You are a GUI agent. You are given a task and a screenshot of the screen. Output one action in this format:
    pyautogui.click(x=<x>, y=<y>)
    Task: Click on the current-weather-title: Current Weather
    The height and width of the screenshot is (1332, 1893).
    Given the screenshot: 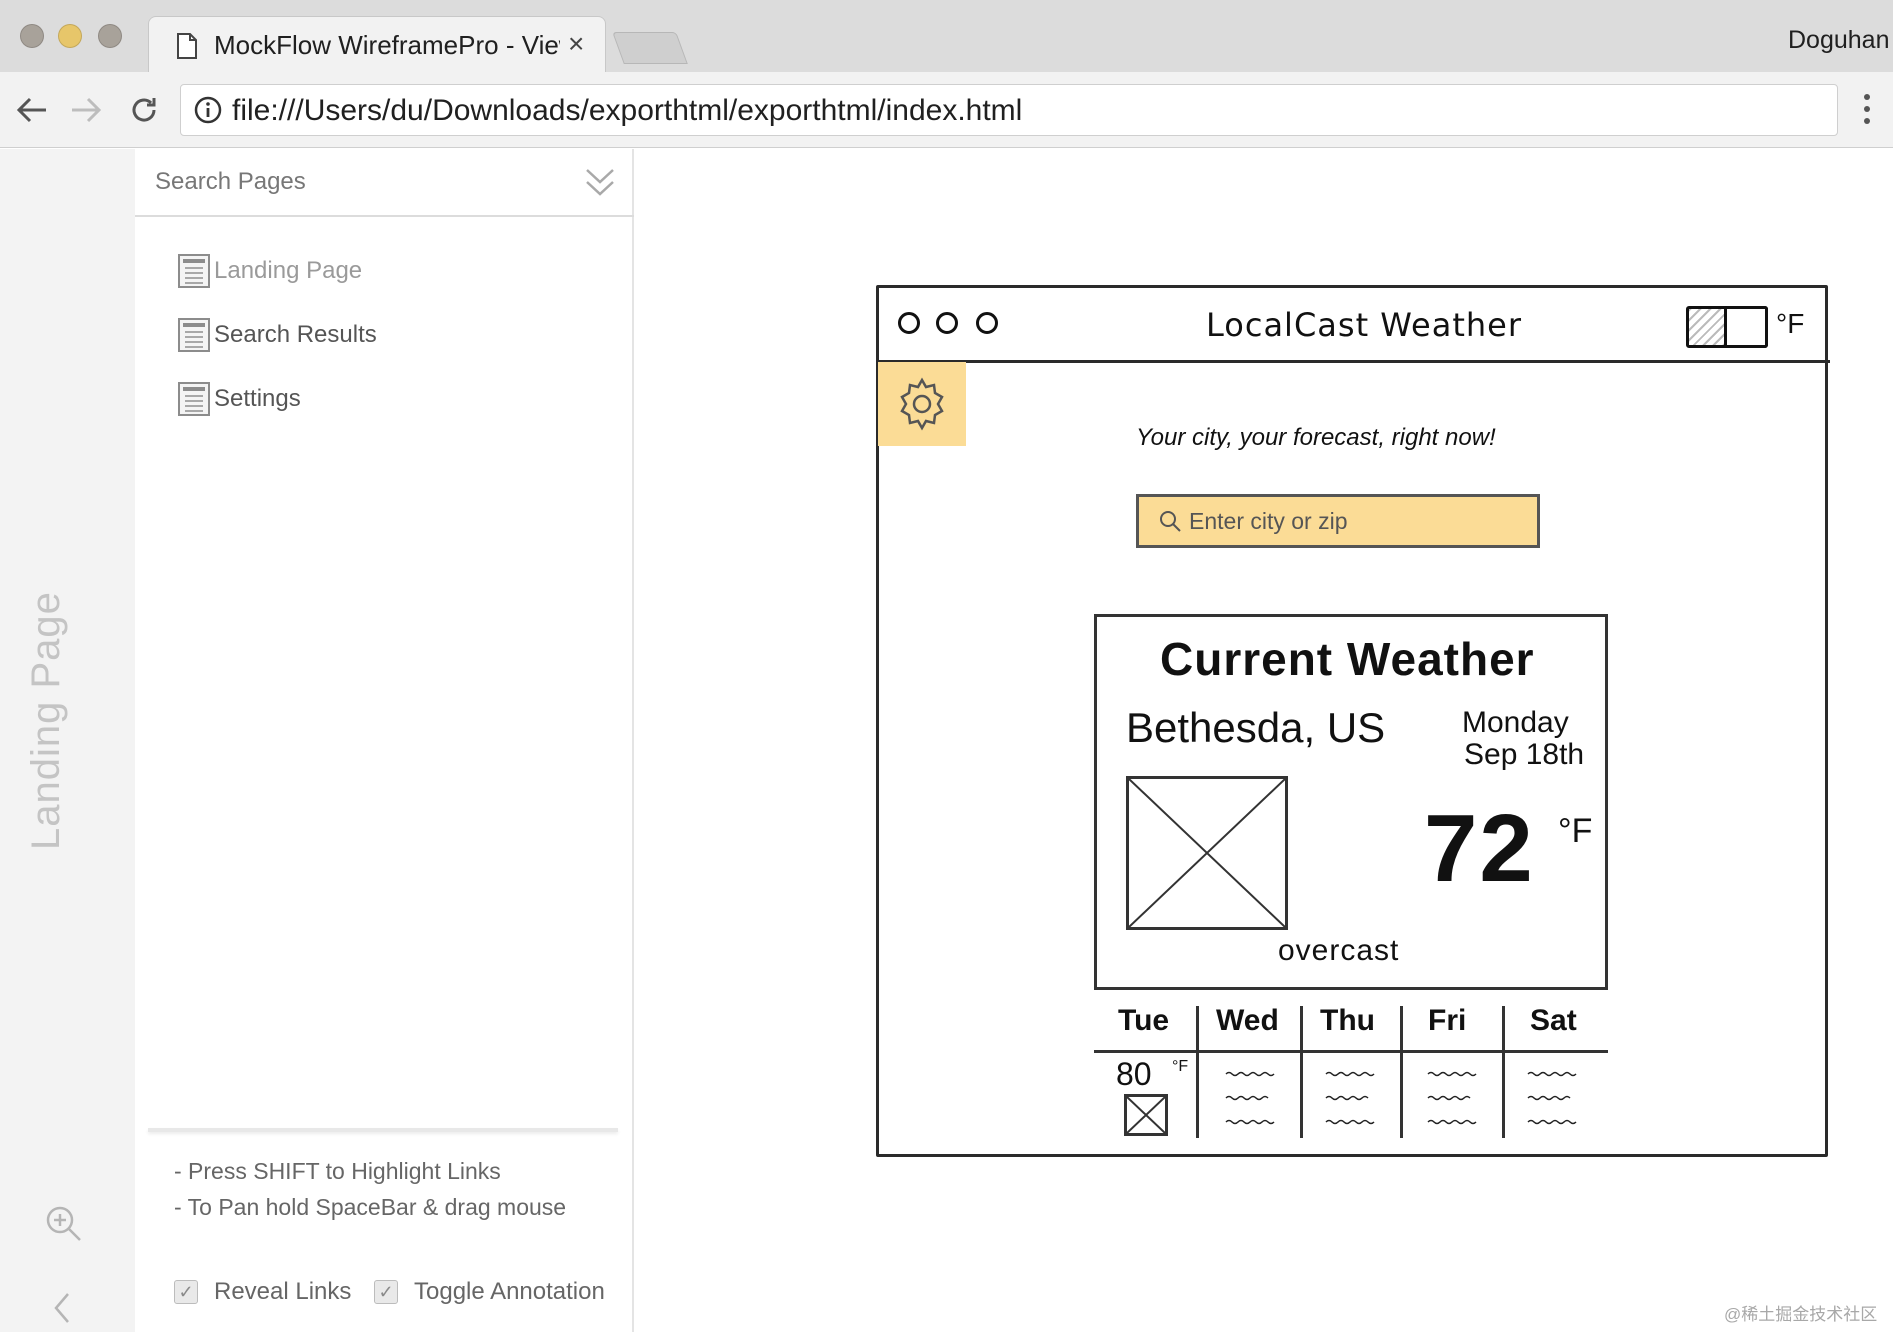 What is the action you would take?
    pyautogui.click(x=1347, y=659)
    